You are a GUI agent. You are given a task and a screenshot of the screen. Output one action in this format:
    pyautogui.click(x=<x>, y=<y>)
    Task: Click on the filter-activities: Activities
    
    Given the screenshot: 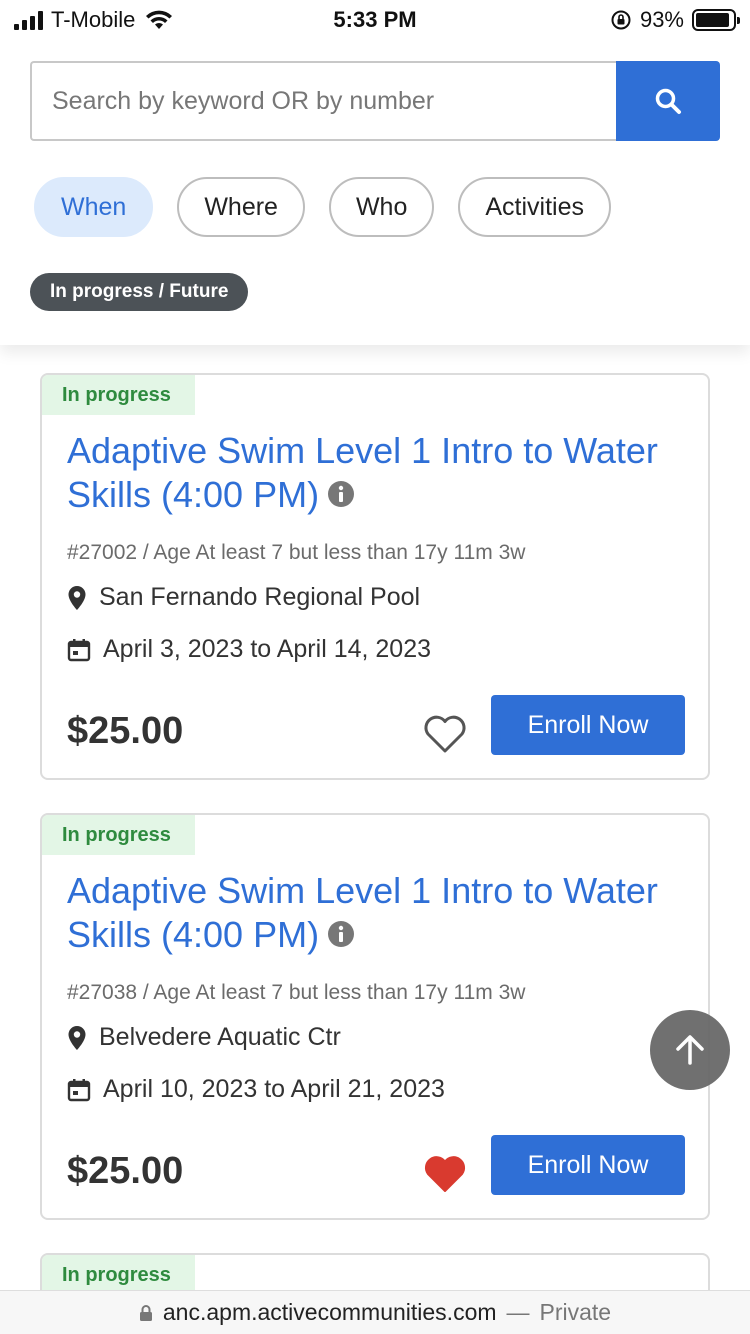 What is the action you would take?
    pyautogui.click(x=534, y=207)
    